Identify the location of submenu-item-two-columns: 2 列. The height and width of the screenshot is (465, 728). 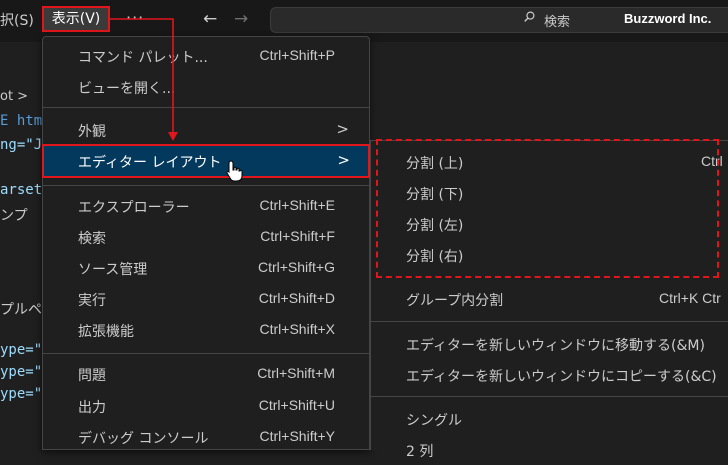
(549, 451).